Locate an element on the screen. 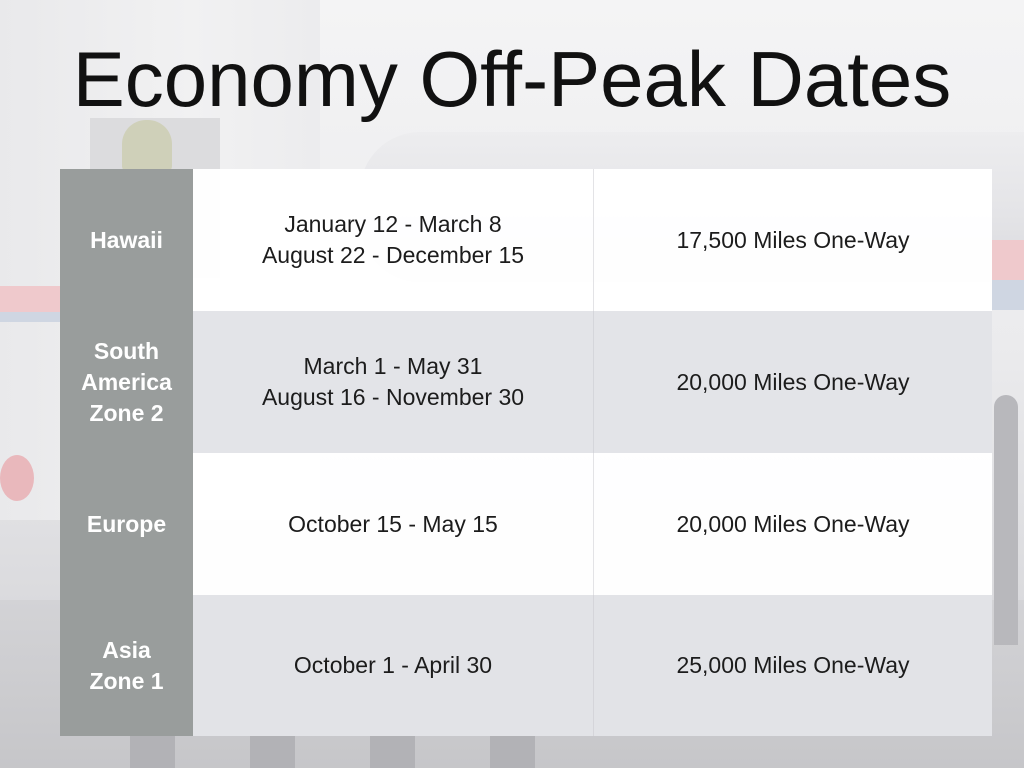 Image resolution: width=1024 pixels, height=768 pixels. background-blue-stripe is located at coordinates (30, 317).